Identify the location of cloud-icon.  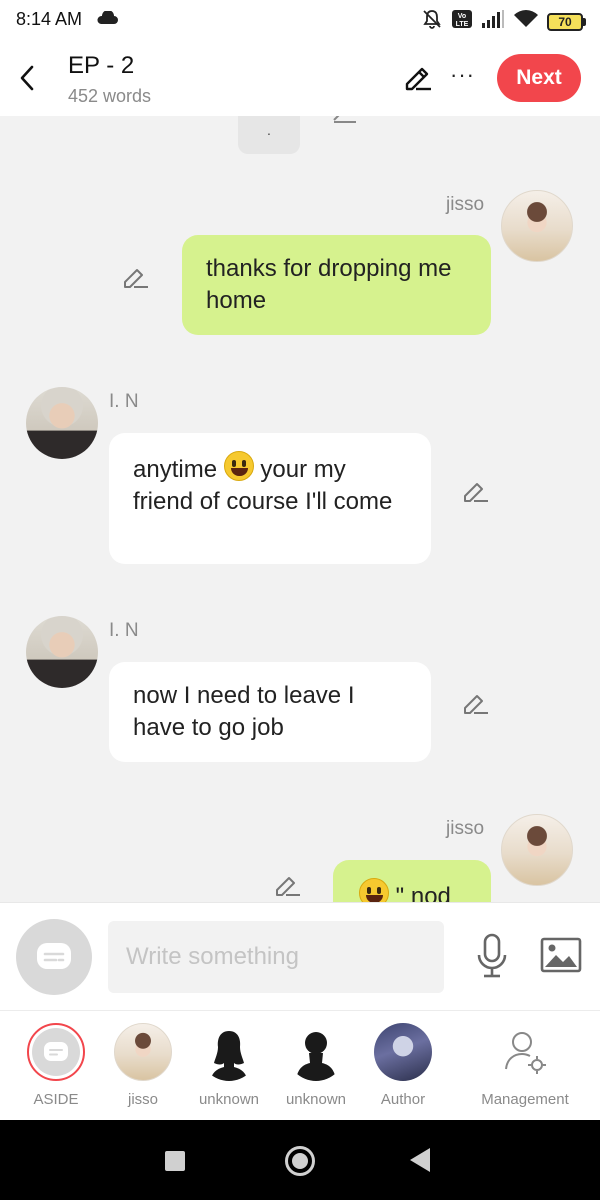
(107, 20).